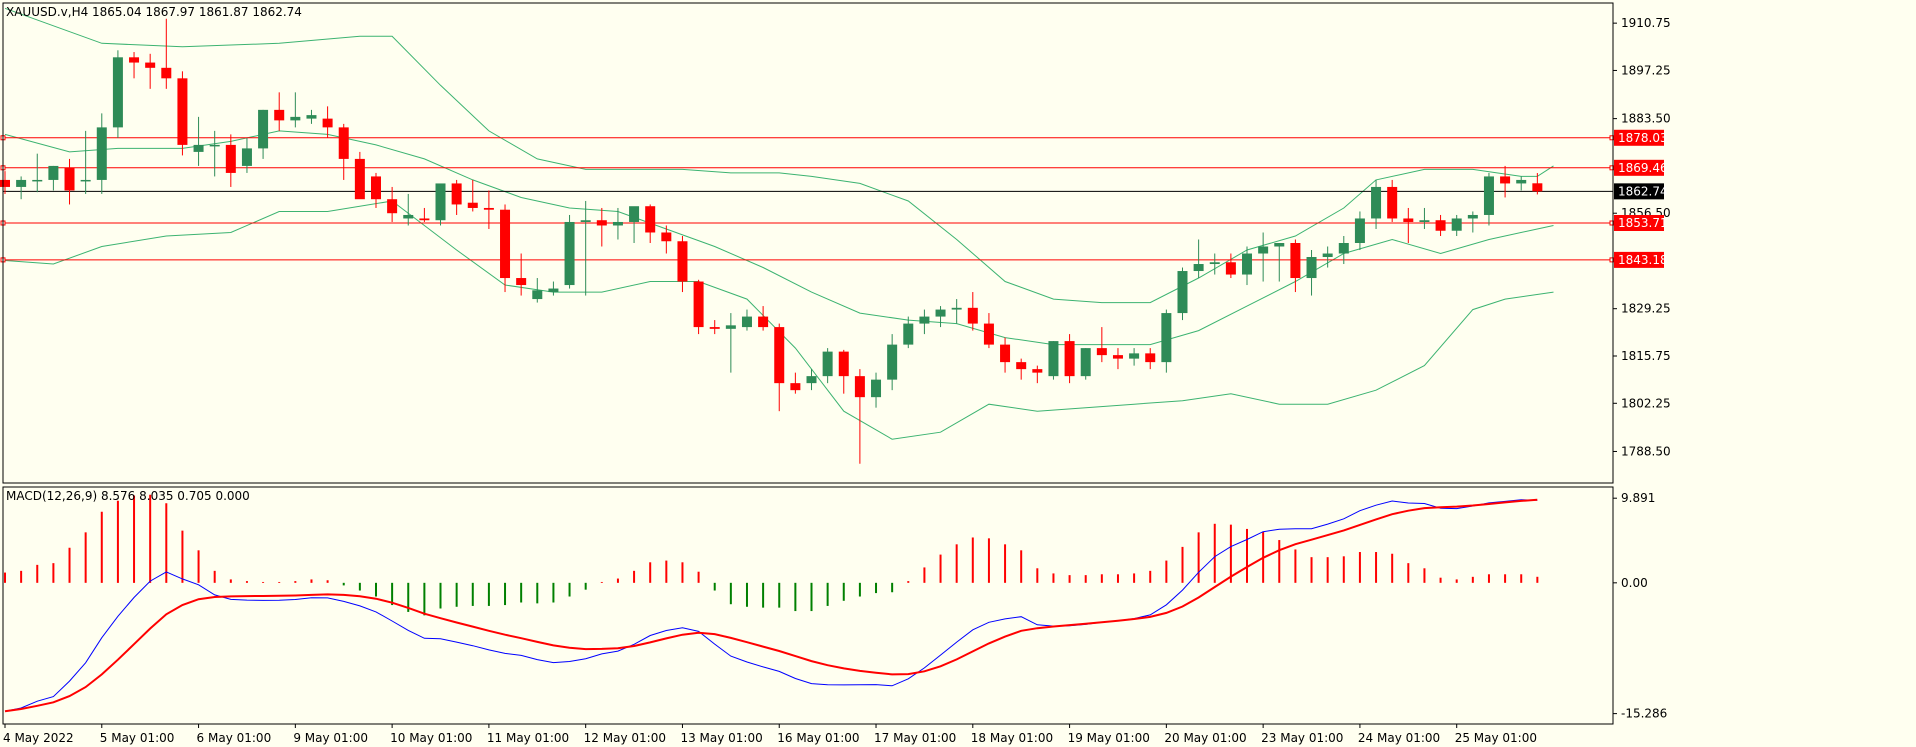  Describe the element at coordinates (1634, 583) in the screenshot. I see `macd-tick-label: 0.00` at that location.